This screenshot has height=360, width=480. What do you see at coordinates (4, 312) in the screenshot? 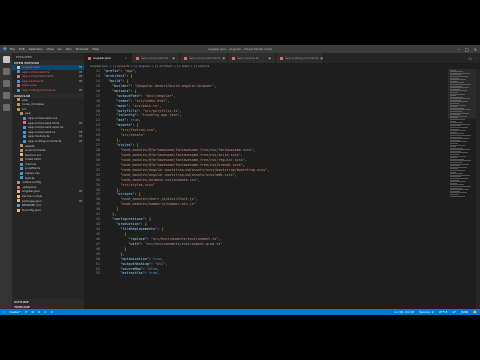
I see `branch-icon: ⑂` at bounding box center [4, 312].